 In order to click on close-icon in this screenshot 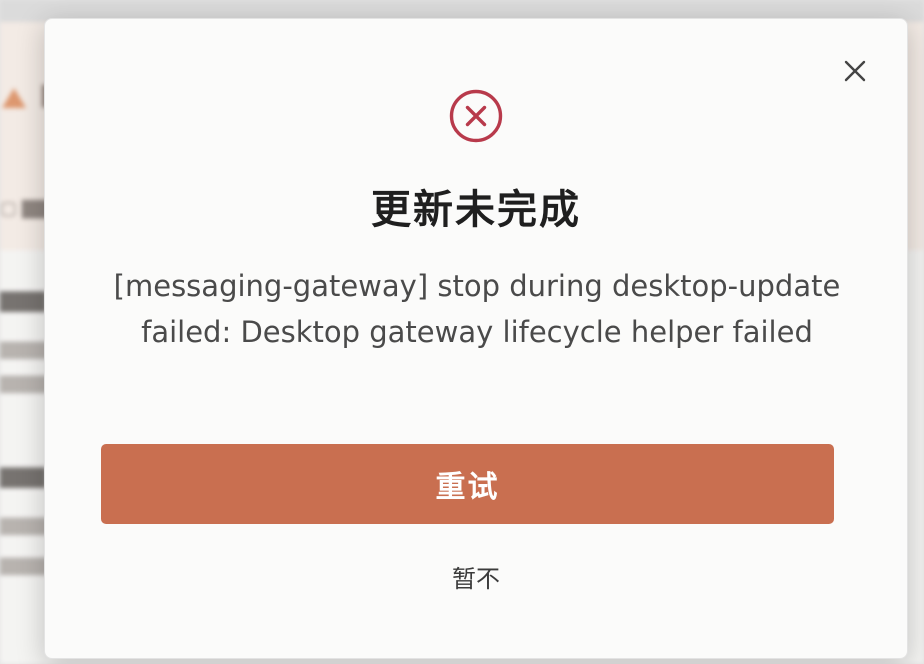, I will do `click(855, 71)`.